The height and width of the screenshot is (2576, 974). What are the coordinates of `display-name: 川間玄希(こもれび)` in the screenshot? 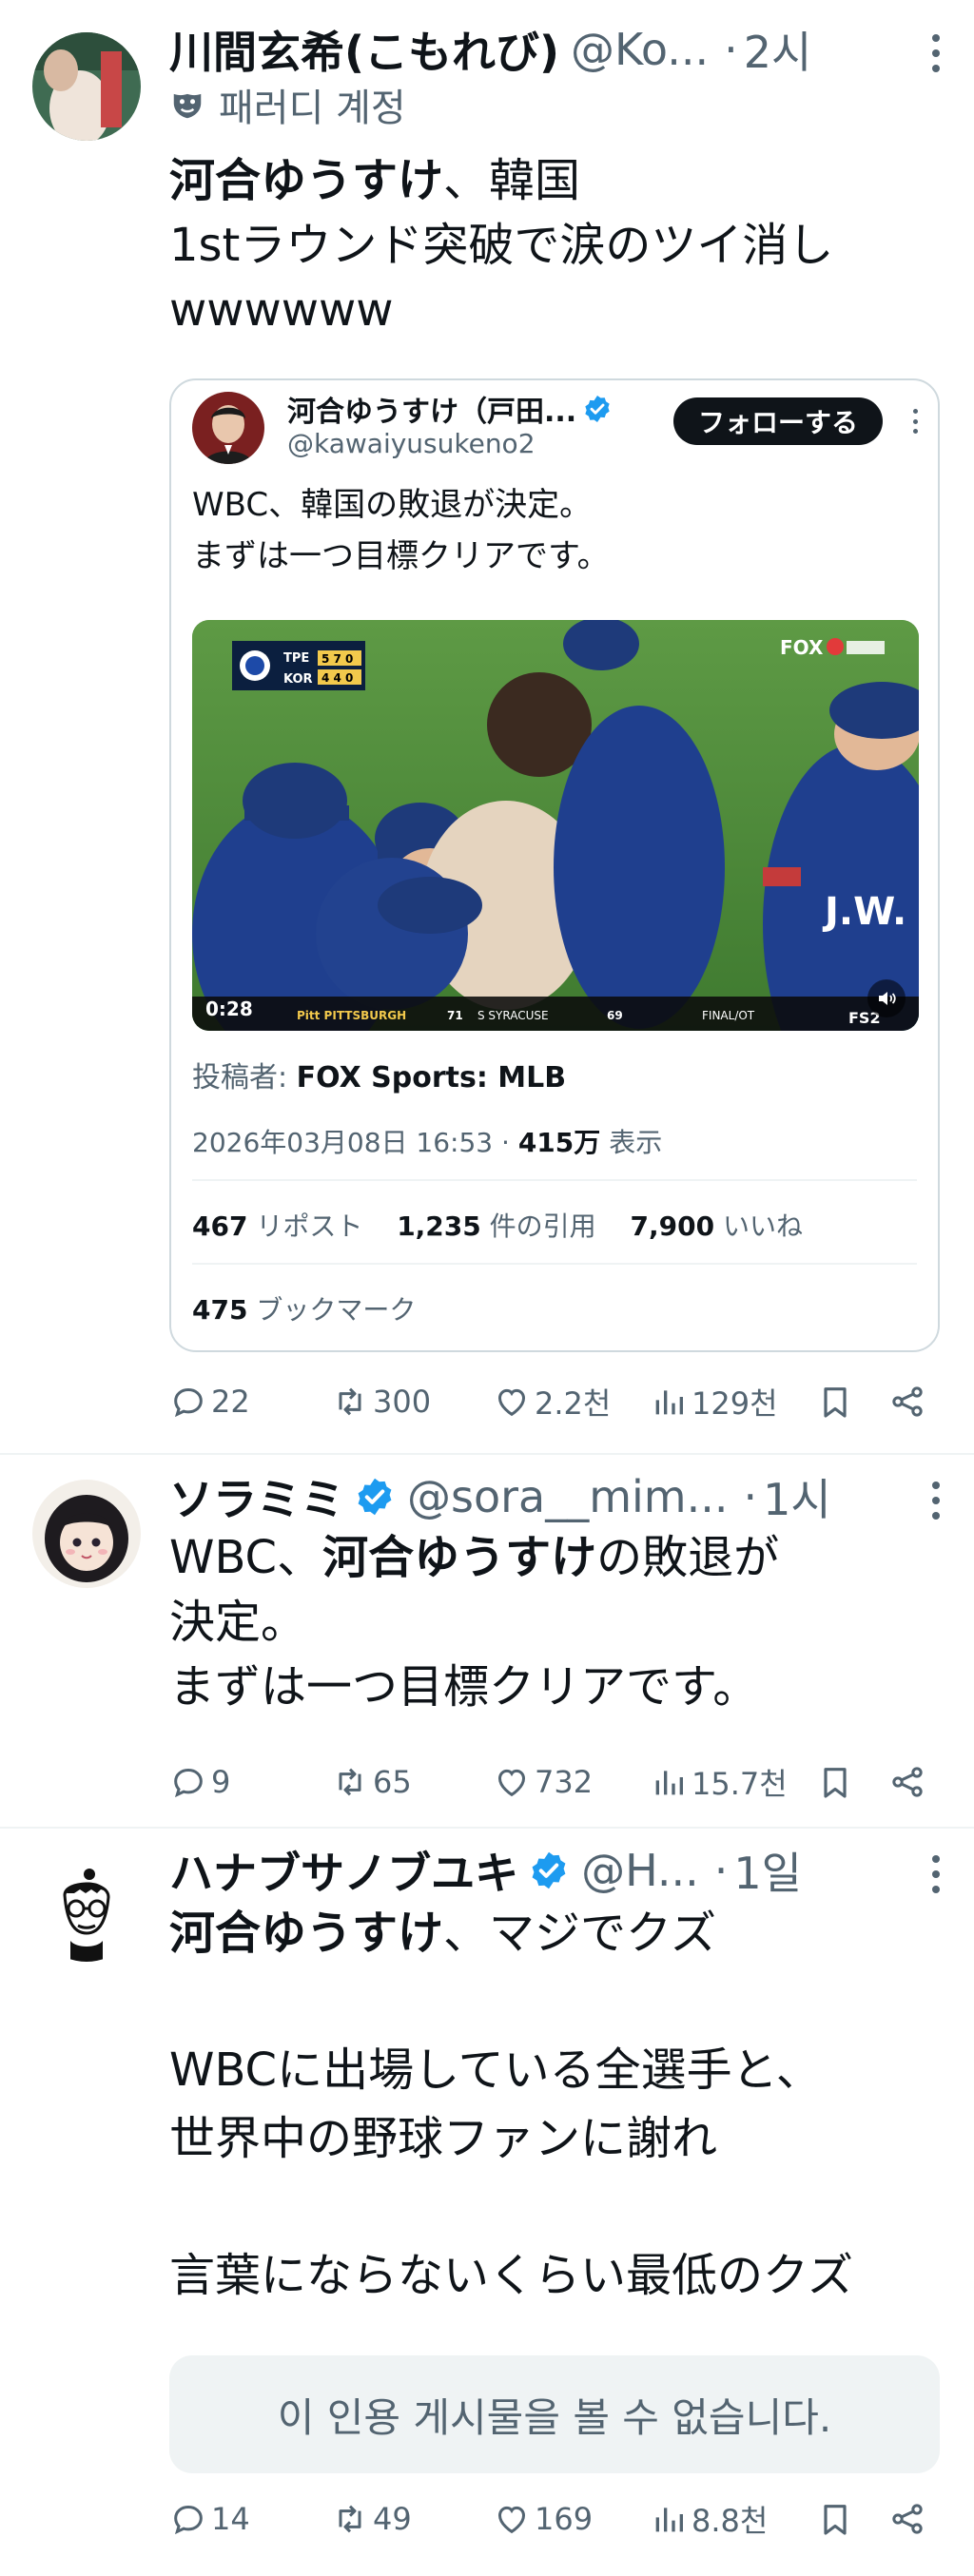 It's located at (364, 49).